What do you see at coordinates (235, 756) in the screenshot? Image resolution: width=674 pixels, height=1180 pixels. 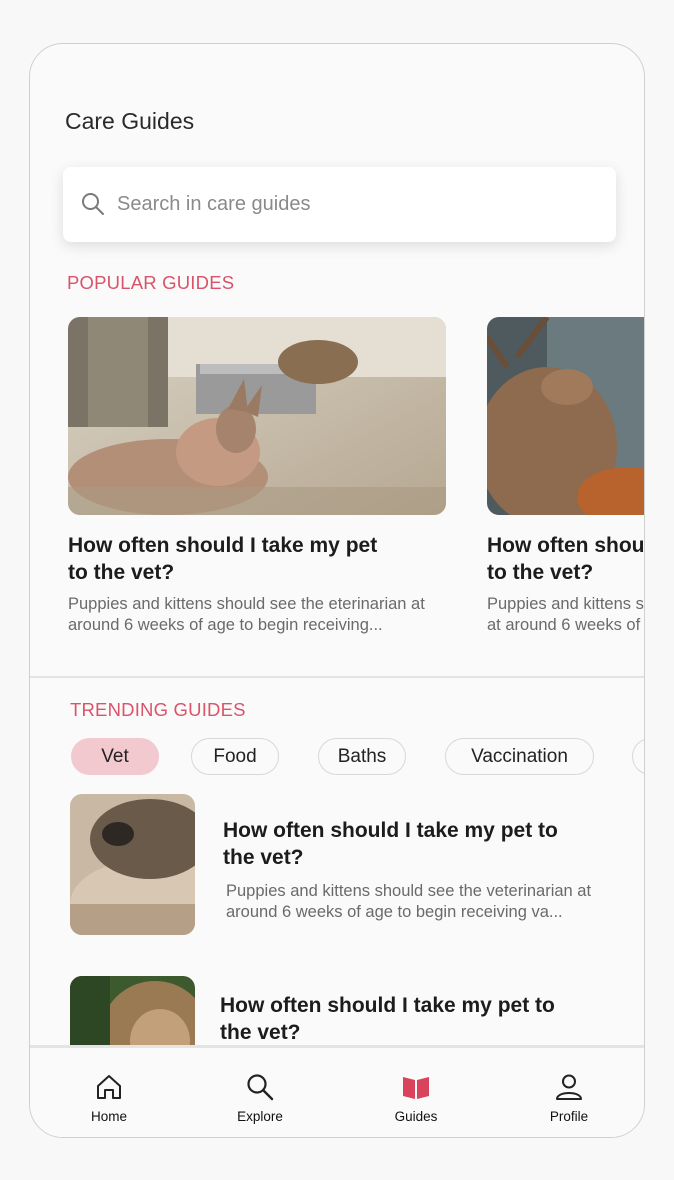 I see `chip-food: Food` at bounding box center [235, 756].